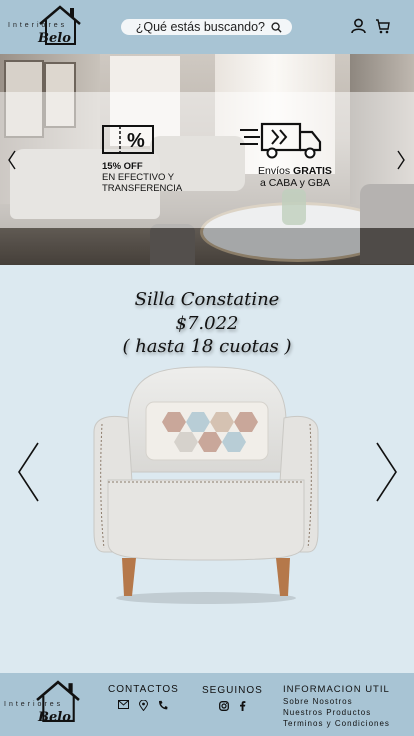 The image size is (414, 736). I want to click on promo-ship-line2: a CABA y GBA, so click(294, 183).